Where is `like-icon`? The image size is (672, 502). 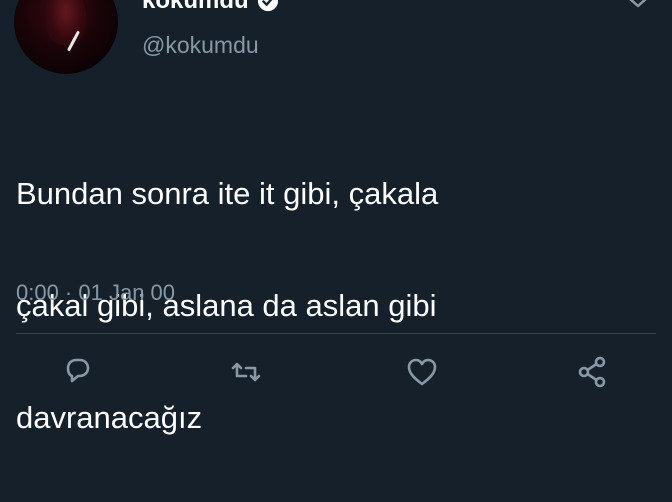 like-icon is located at coordinates (422, 372).